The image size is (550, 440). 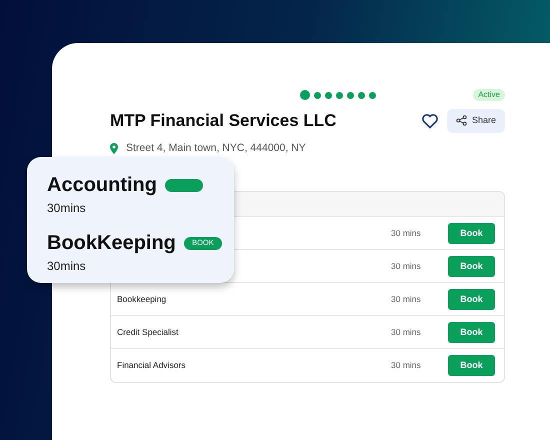 I want to click on share-button: Share, so click(x=475, y=120).